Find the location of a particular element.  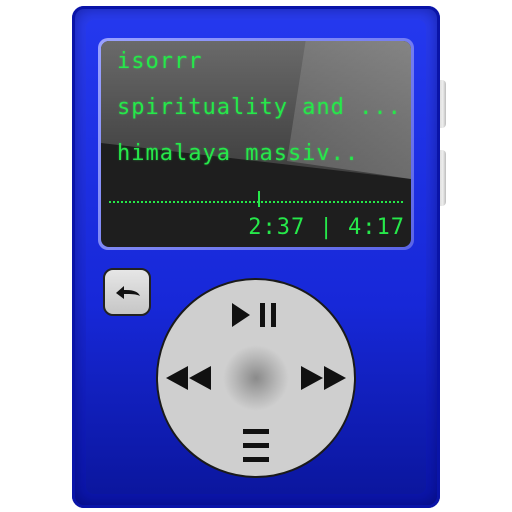

back-arrow-icon is located at coordinates (128, 292).